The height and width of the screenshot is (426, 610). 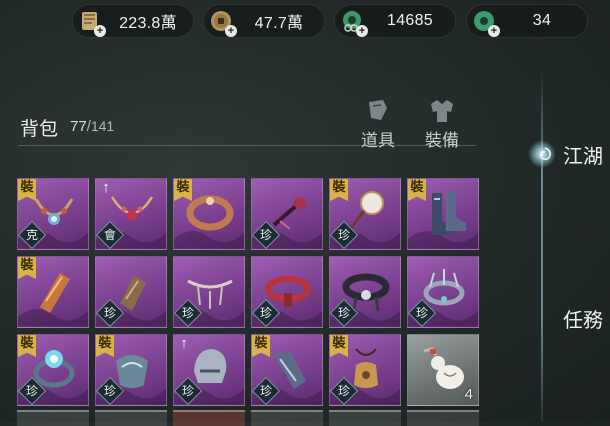 What do you see at coordinates (247, 145) in the screenshot?
I see `title-divider` at bounding box center [247, 145].